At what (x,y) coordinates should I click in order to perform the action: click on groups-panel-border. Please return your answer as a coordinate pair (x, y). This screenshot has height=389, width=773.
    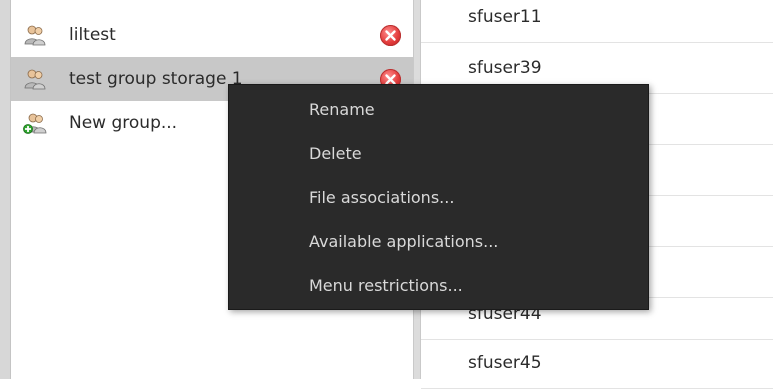
    Looking at the image, I should click on (5, 189).